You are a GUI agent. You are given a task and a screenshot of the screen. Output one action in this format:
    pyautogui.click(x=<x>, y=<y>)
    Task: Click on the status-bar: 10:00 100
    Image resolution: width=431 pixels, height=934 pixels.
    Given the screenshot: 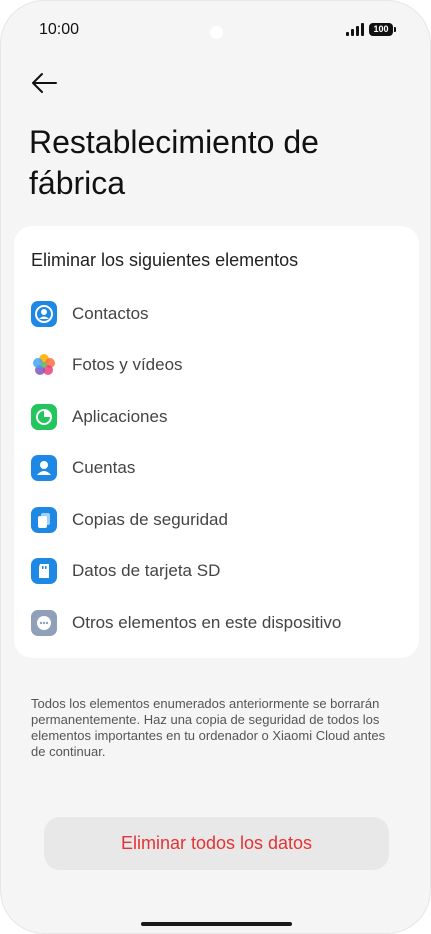 What is the action you would take?
    pyautogui.click(x=215, y=31)
    